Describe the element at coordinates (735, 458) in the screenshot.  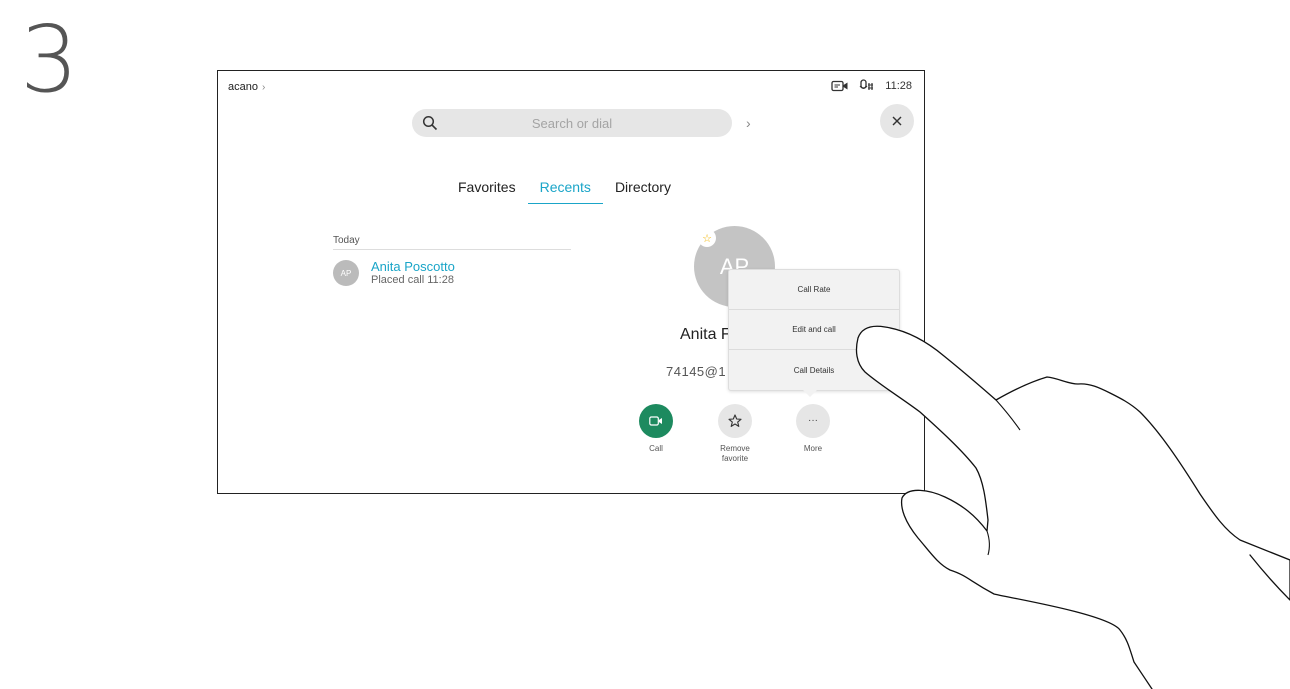
I see `remove-favorite-label-2: favorite` at that location.